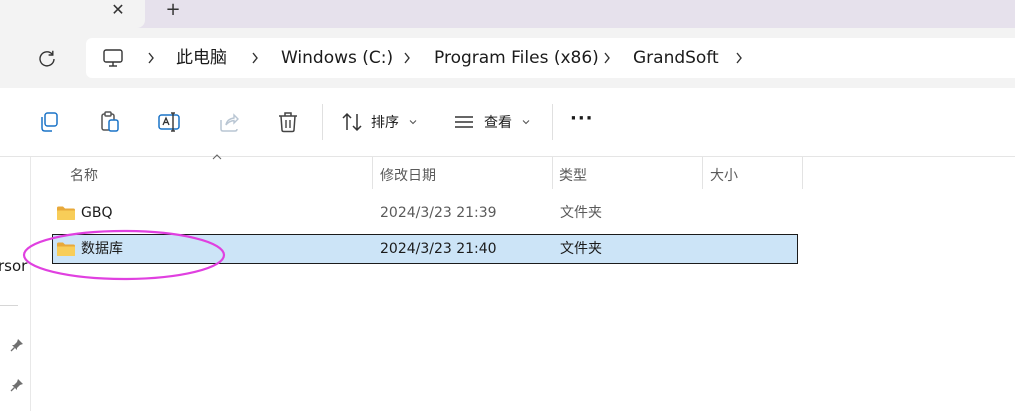 The width and height of the screenshot is (1015, 411). Describe the element at coordinates (169, 122) in the screenshot. I see `rename-icon` at that location.